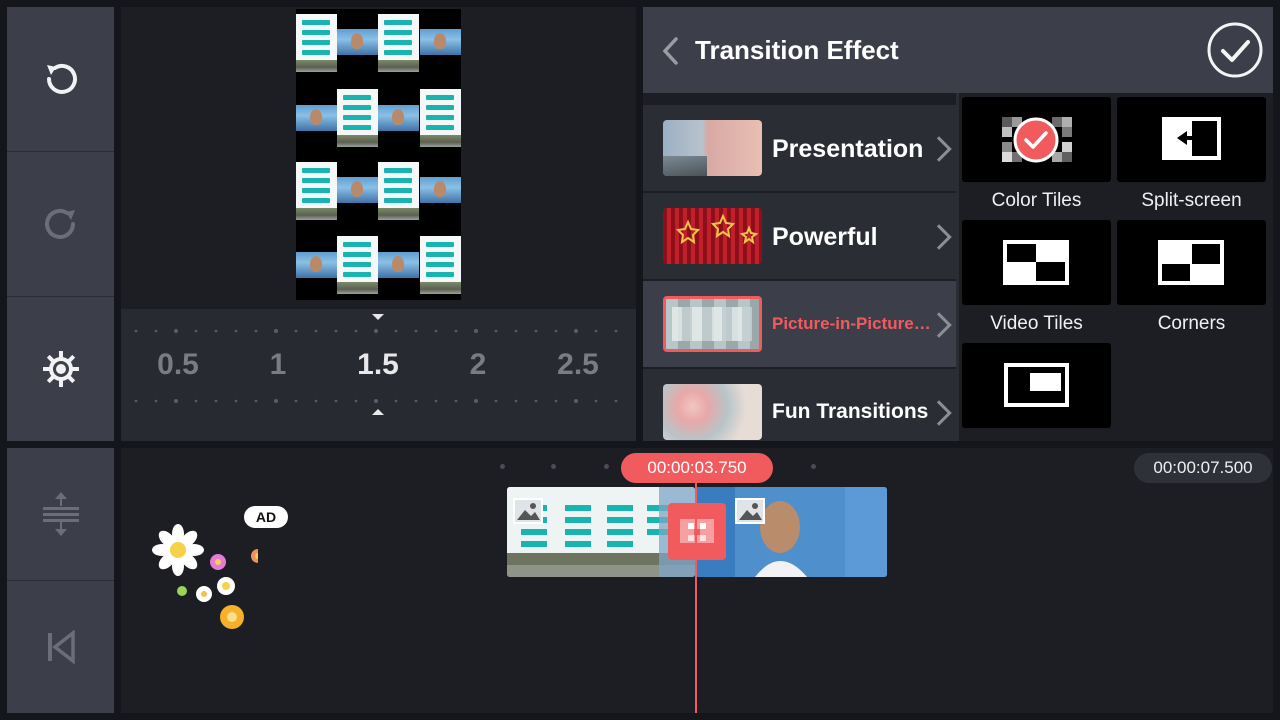  I want to click on undo-button, so click(60, 79).